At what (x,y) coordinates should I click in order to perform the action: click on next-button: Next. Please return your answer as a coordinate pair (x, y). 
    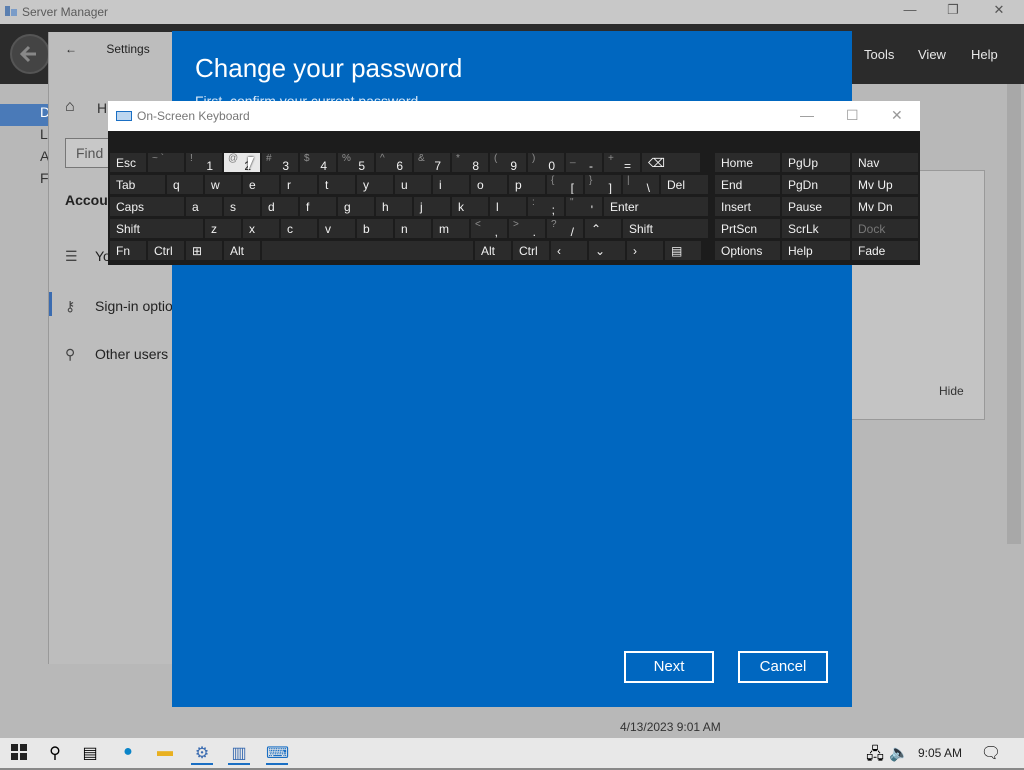
    Looking at the image, I should click on (669, 667).